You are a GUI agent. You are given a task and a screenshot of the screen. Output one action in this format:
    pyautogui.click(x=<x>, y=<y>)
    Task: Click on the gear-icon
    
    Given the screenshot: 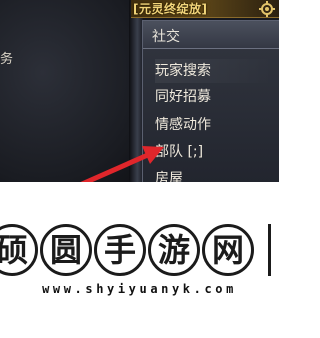 What is the action you would take?
    pyautogui.click(x=267, y=9)
    